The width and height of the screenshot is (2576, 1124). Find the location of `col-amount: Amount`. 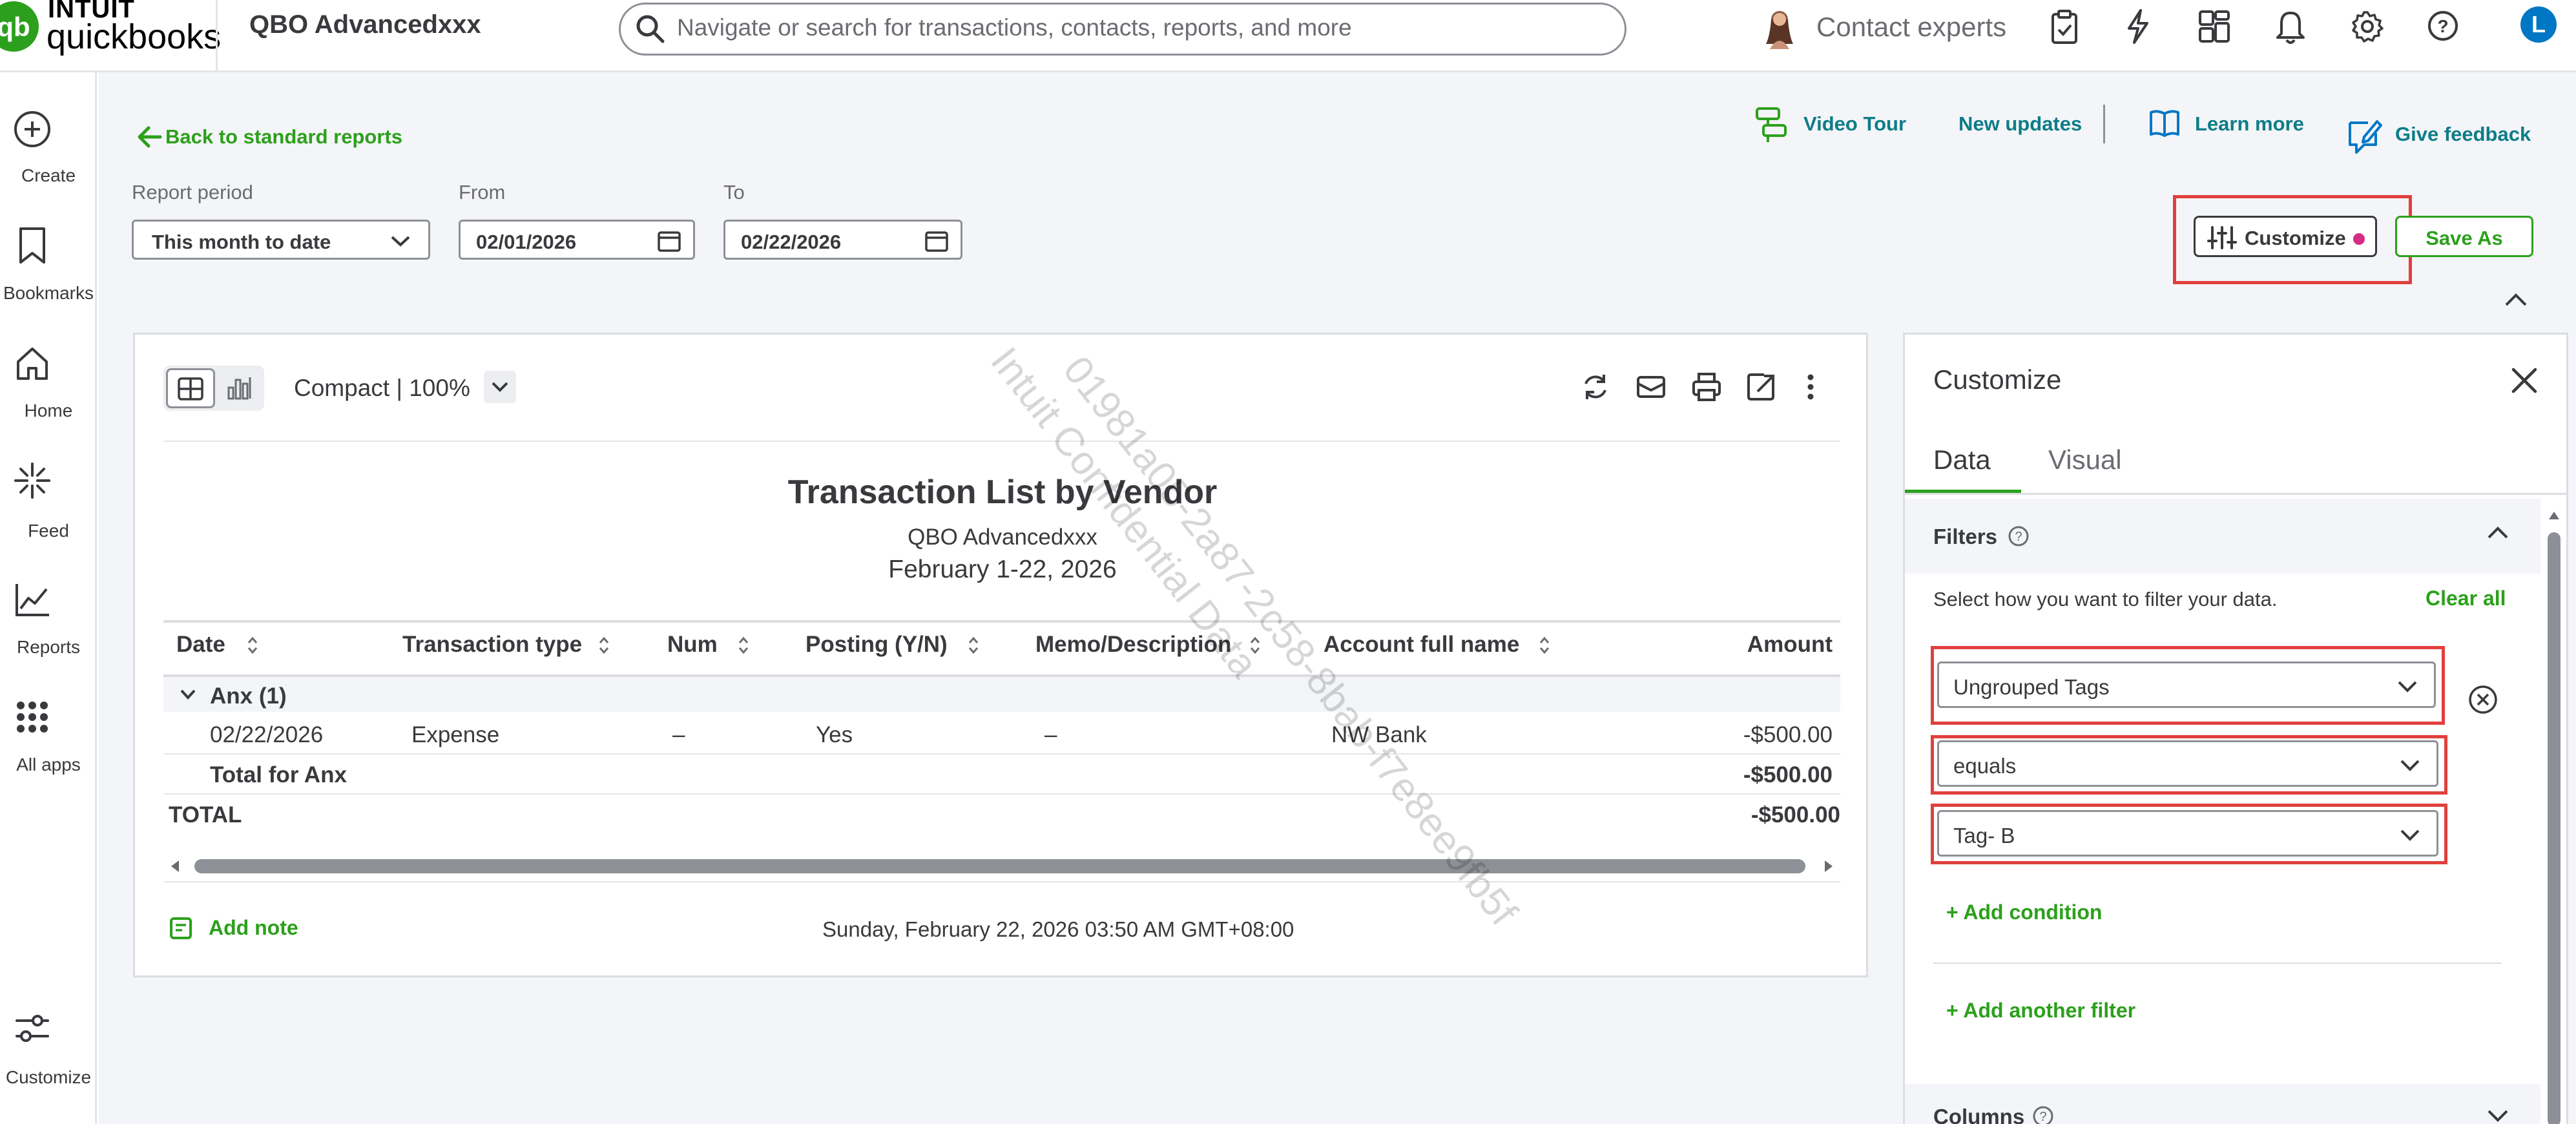

col-amount: Amount is located at coordinates (1790, 645).